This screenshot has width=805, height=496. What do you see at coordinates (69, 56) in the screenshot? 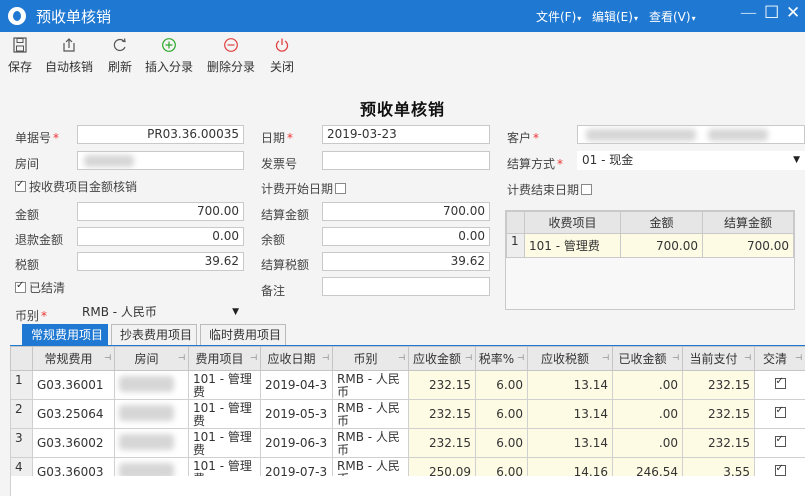
I see `auto-reconcile-button: 自动核销` at bounding box center [69, 56].